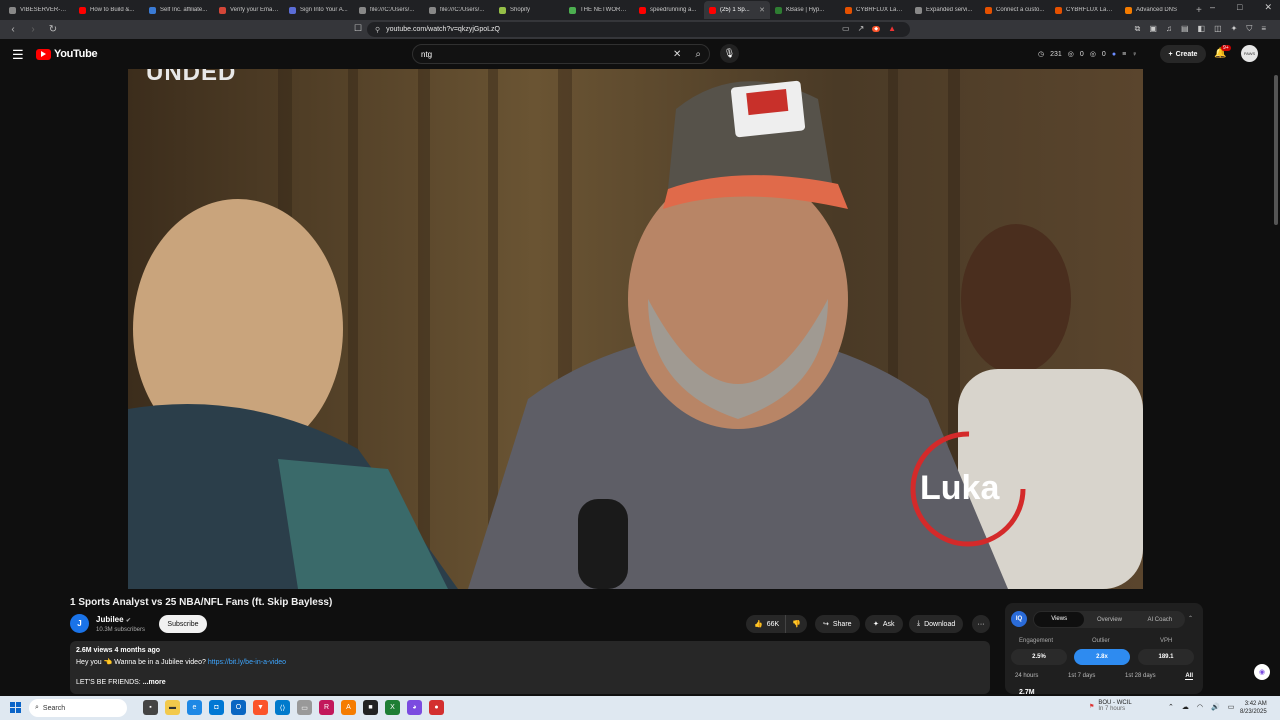  I want to click on app-icon: R, so click(326, 707).